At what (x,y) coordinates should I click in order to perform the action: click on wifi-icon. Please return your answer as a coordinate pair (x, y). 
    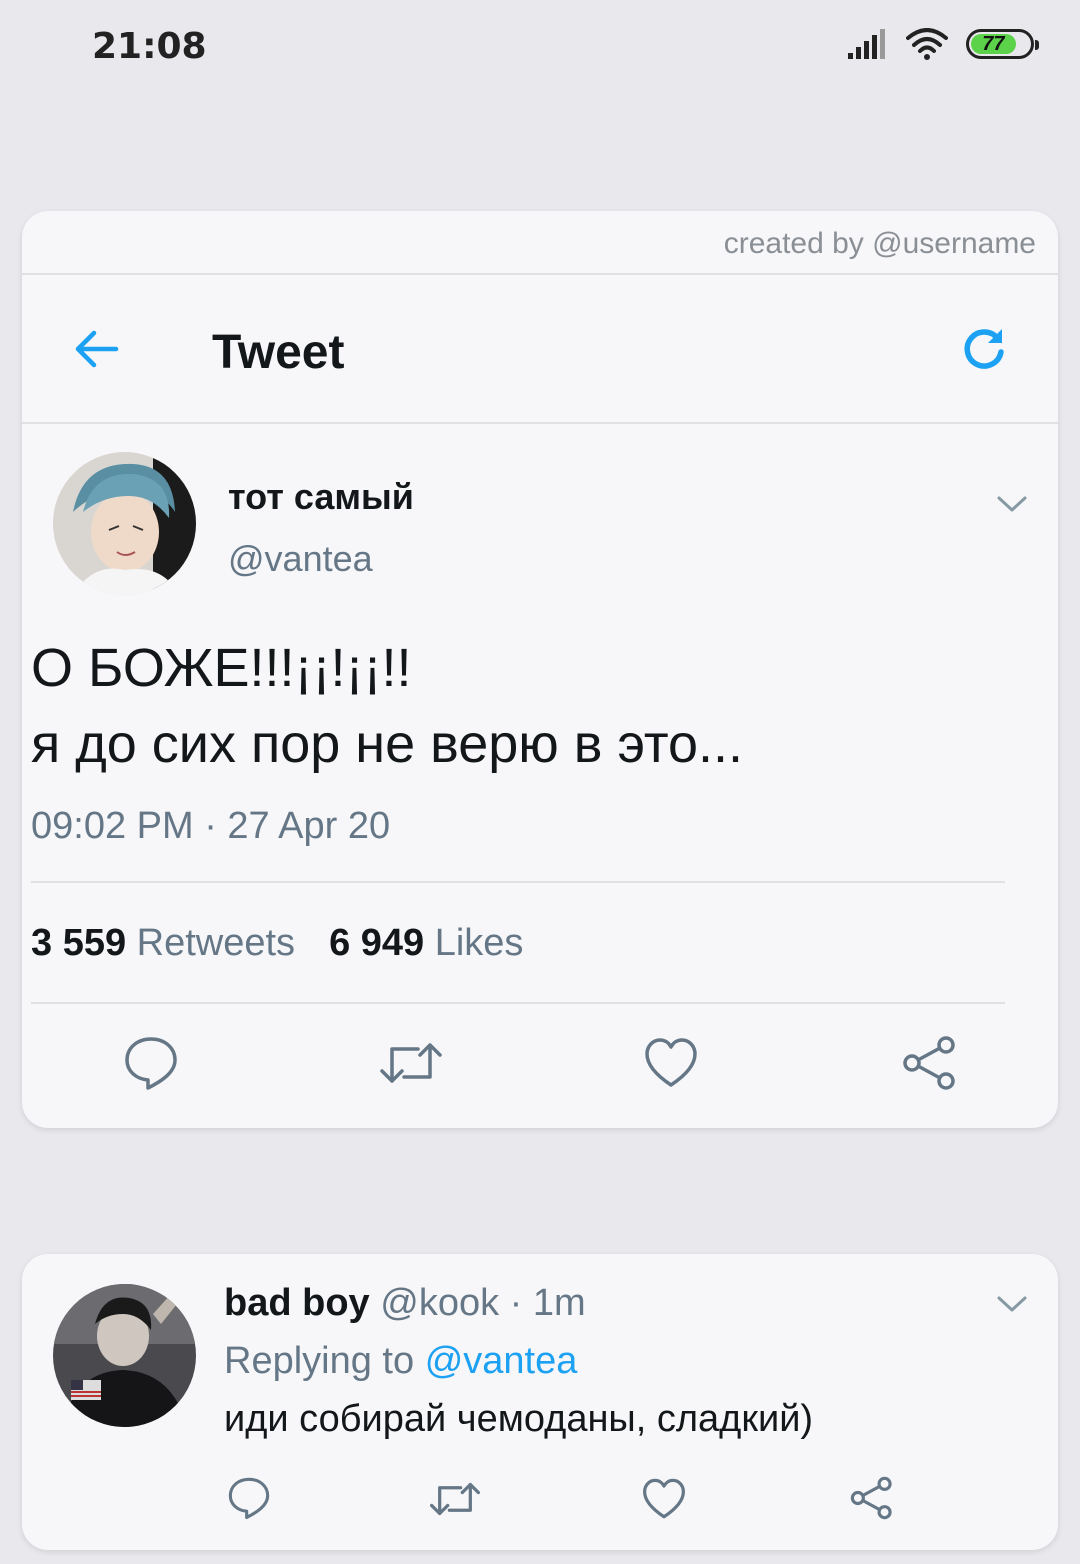
    Looking at the image, I should click on (927, 44).